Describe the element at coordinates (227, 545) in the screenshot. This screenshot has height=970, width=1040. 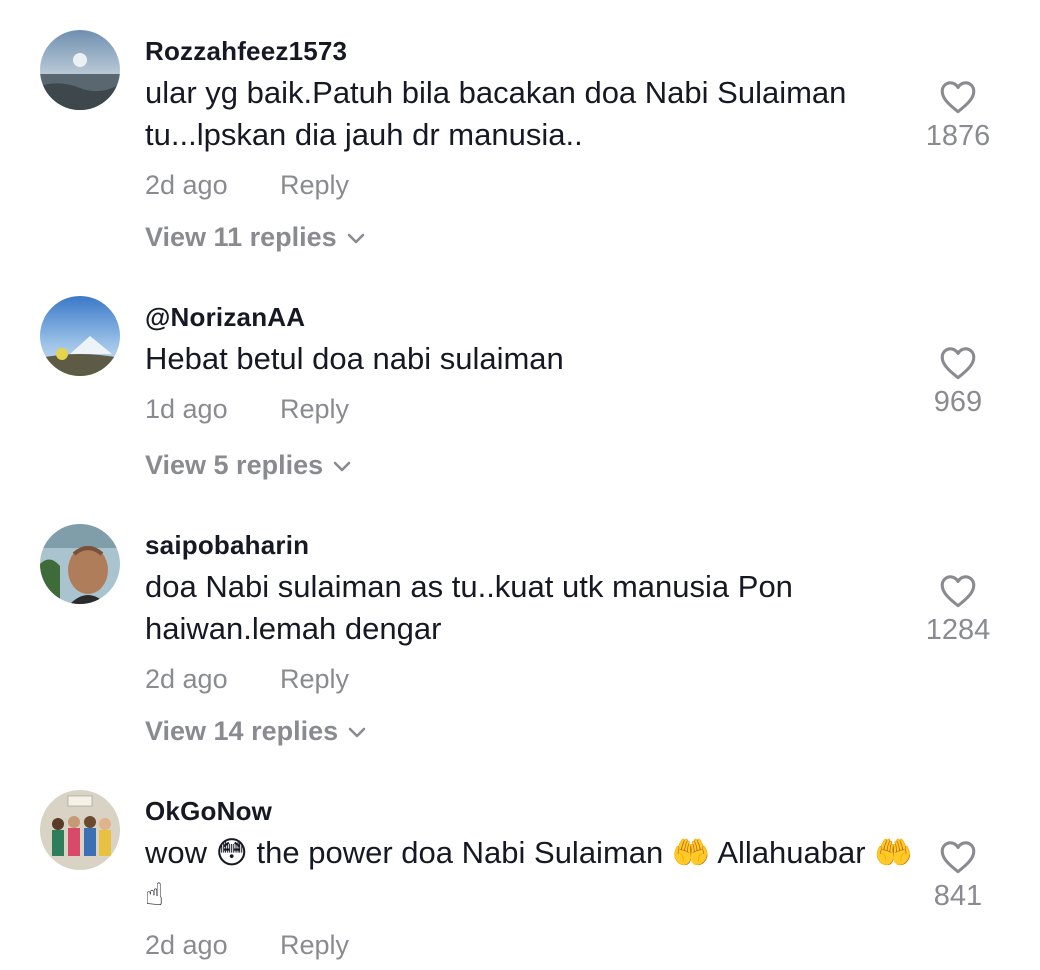
I see `username: saipobaharin` at that location.